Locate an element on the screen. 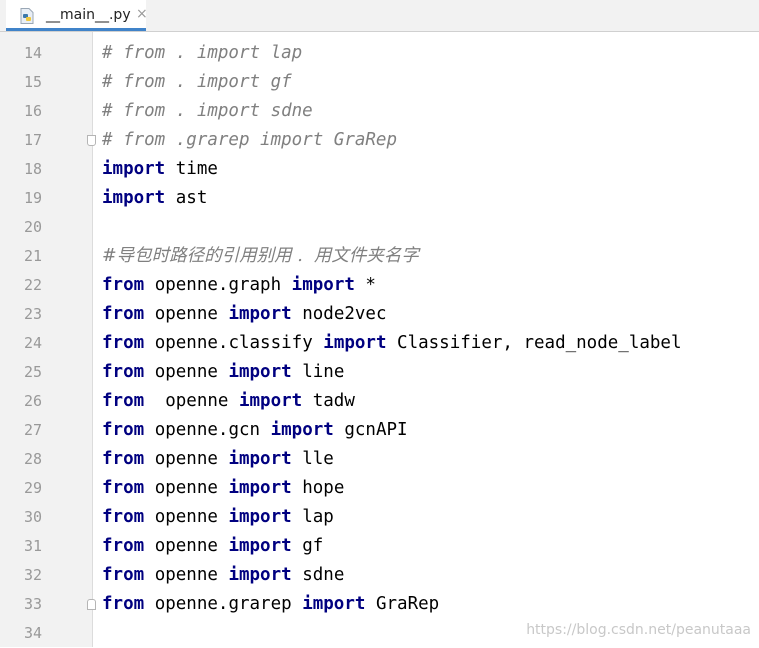 This screenshot has height=648, width=759. code-text: from openne.gcn import gcnAPI is located at coordinates (255, 430).